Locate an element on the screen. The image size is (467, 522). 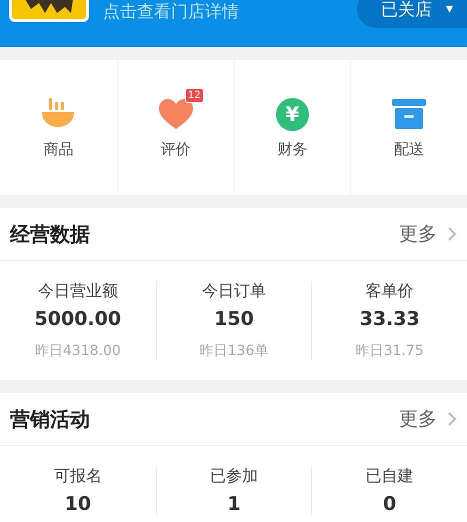
count-badge: 12 is located at coordinates (194, 95).